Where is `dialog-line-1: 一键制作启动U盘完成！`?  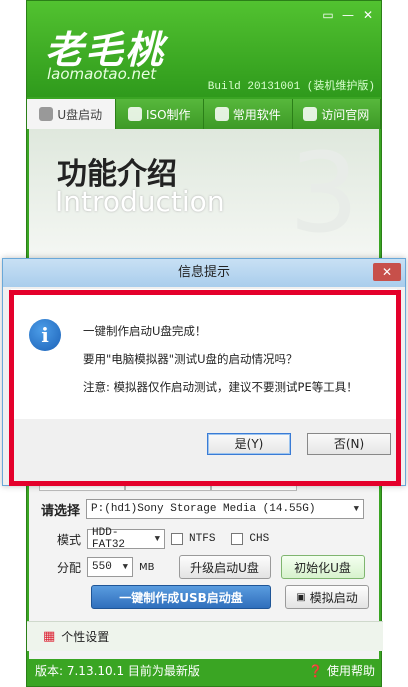 dialog-line-1: 一键制作启动U盘完成！ is located at coordinates (145, 331).